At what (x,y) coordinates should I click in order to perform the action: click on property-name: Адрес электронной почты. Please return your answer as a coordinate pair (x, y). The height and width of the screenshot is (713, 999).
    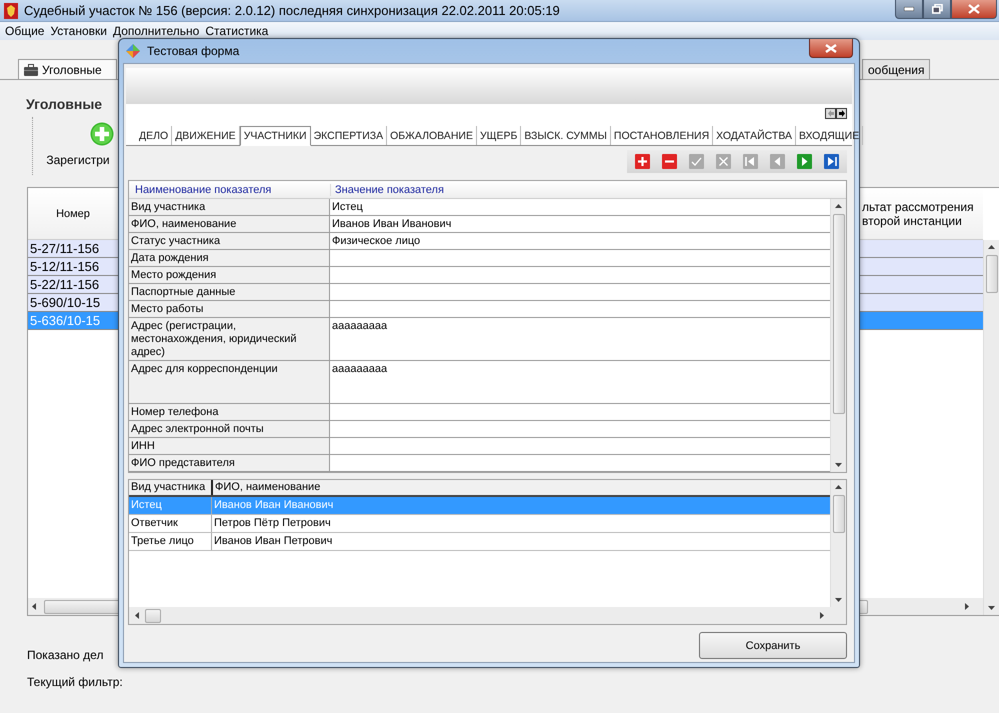
    Looking at the image, I should click on (229, 429).